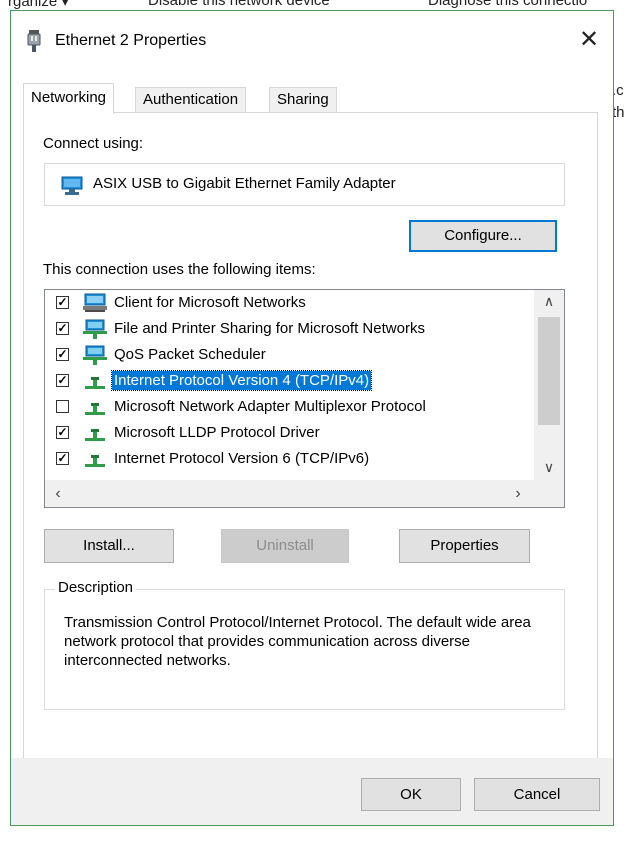 The image size is (626, 846). I want to click on list-item-ipv4: ✓ Internet Protocol Version 4 (TCP/IPv4), so click(290, 381).